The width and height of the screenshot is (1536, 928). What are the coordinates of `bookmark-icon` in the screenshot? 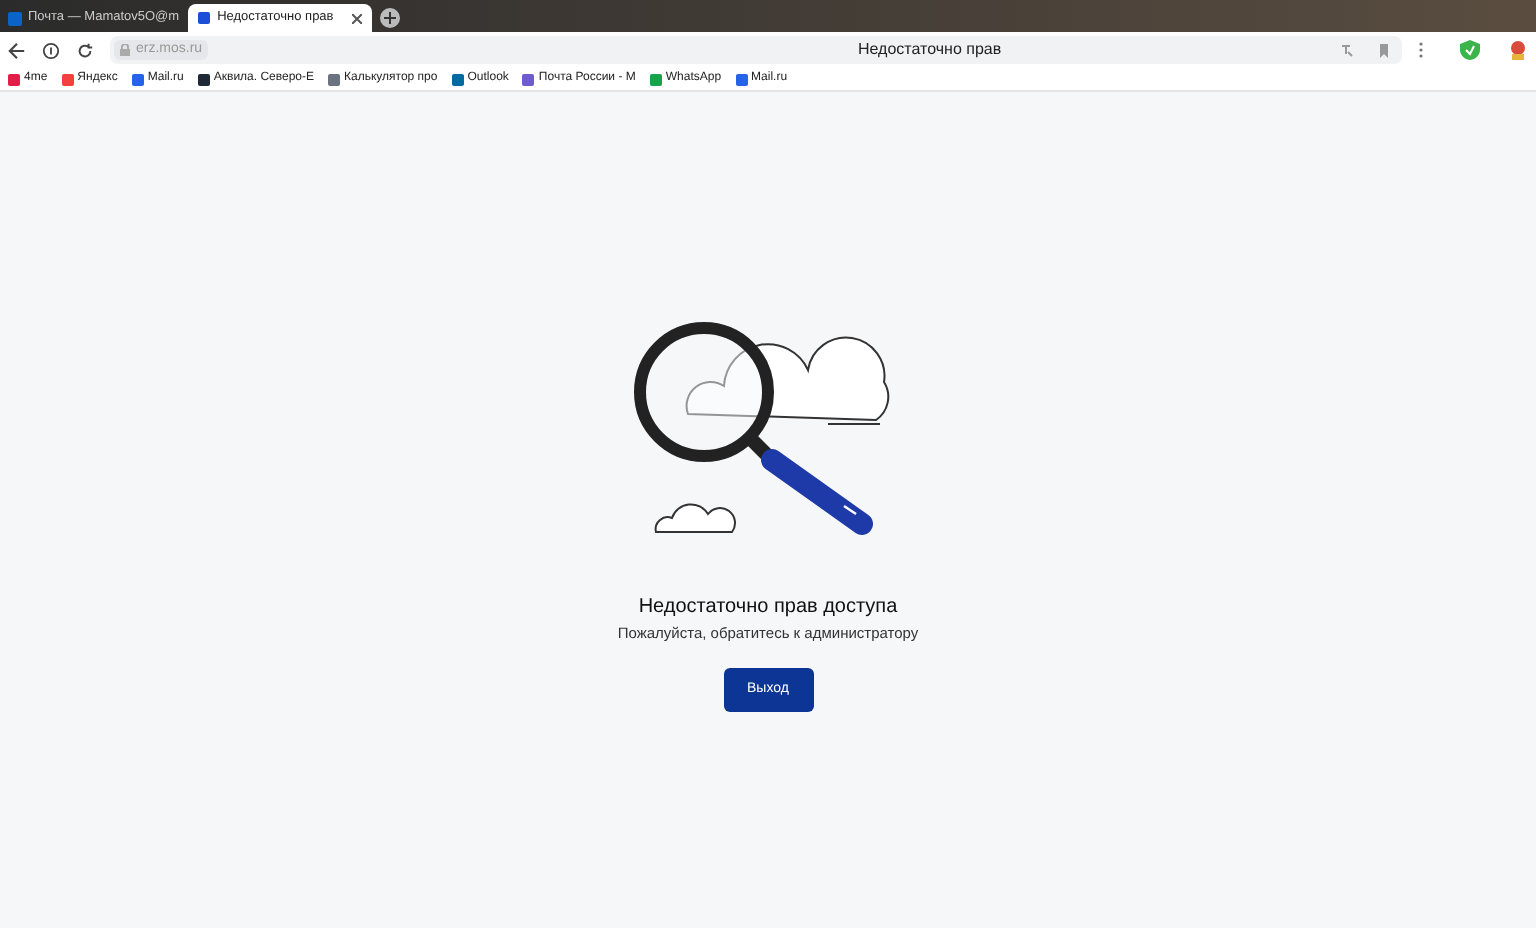 It's located at (1384, 50).